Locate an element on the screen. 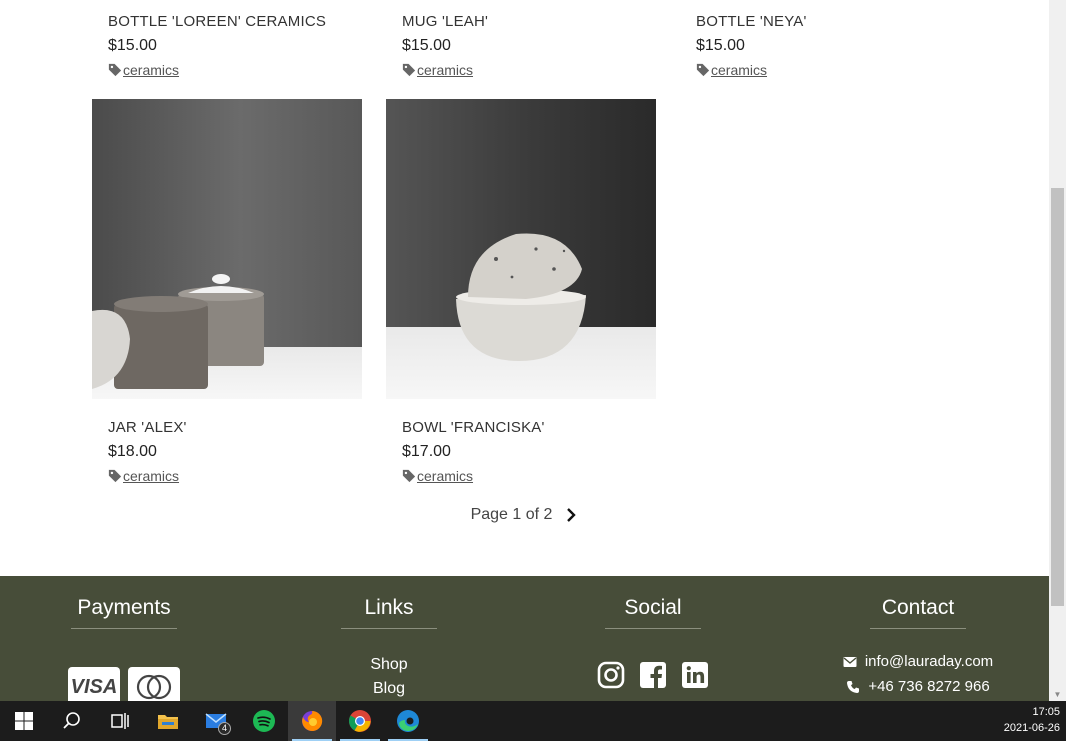 This screenshot has height=741, width=1066. chevron-right-icon is located at coordinates (571, 515).